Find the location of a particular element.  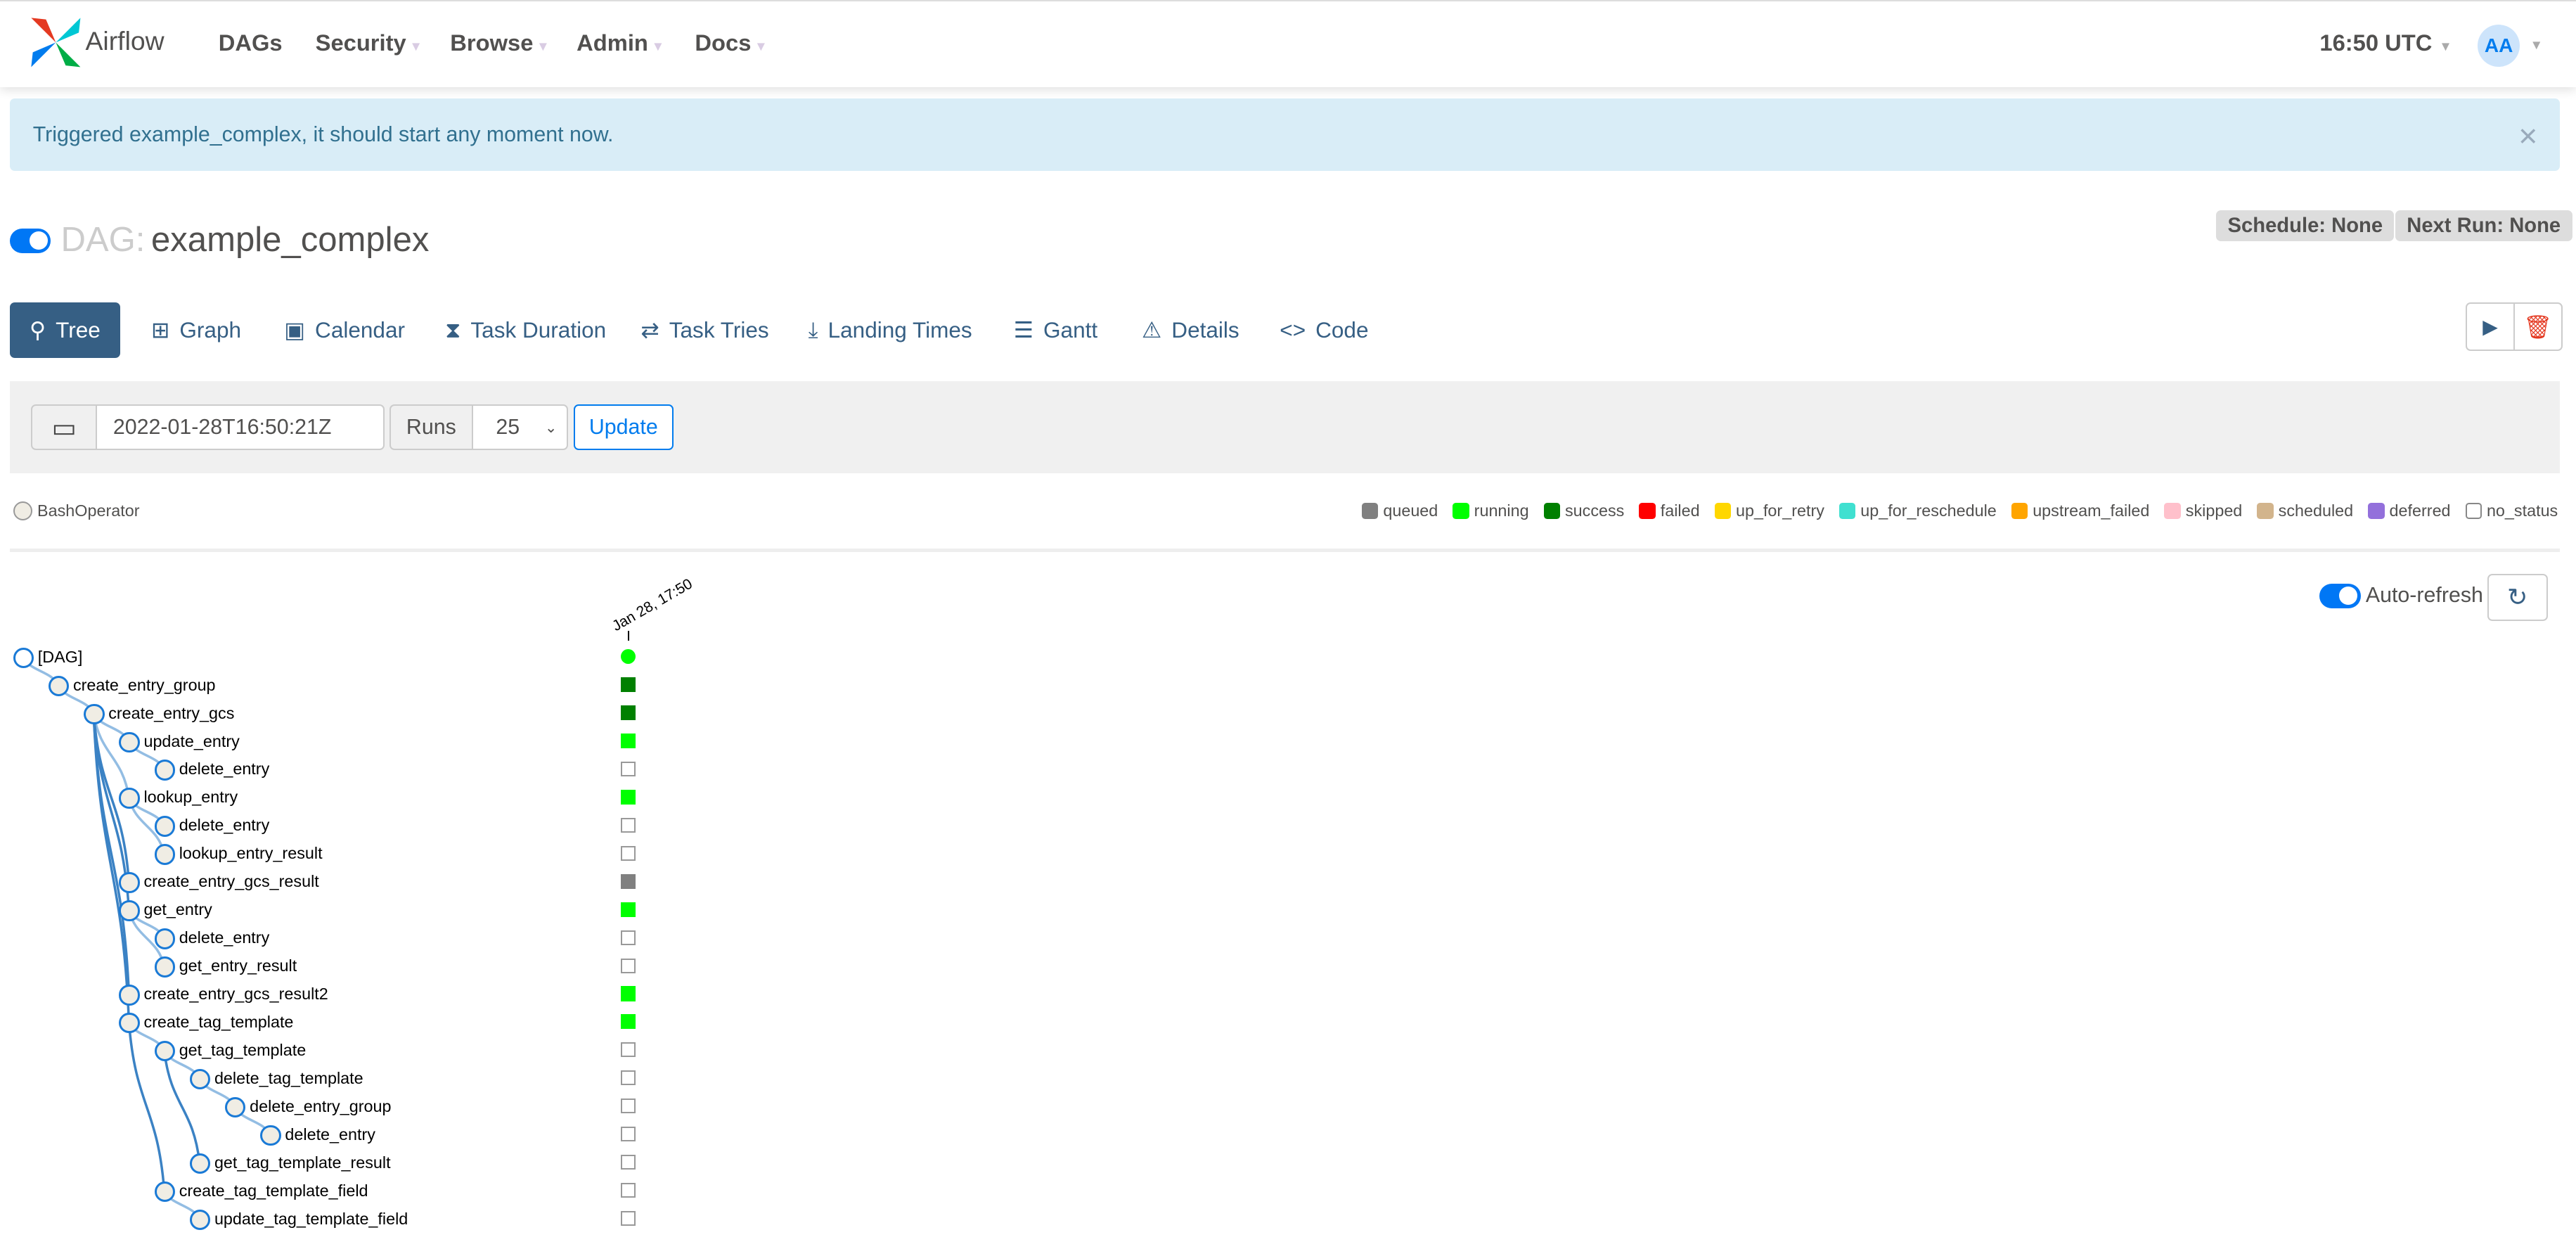

task-label: create_entry_gcs is located at coordinates (171, 713).